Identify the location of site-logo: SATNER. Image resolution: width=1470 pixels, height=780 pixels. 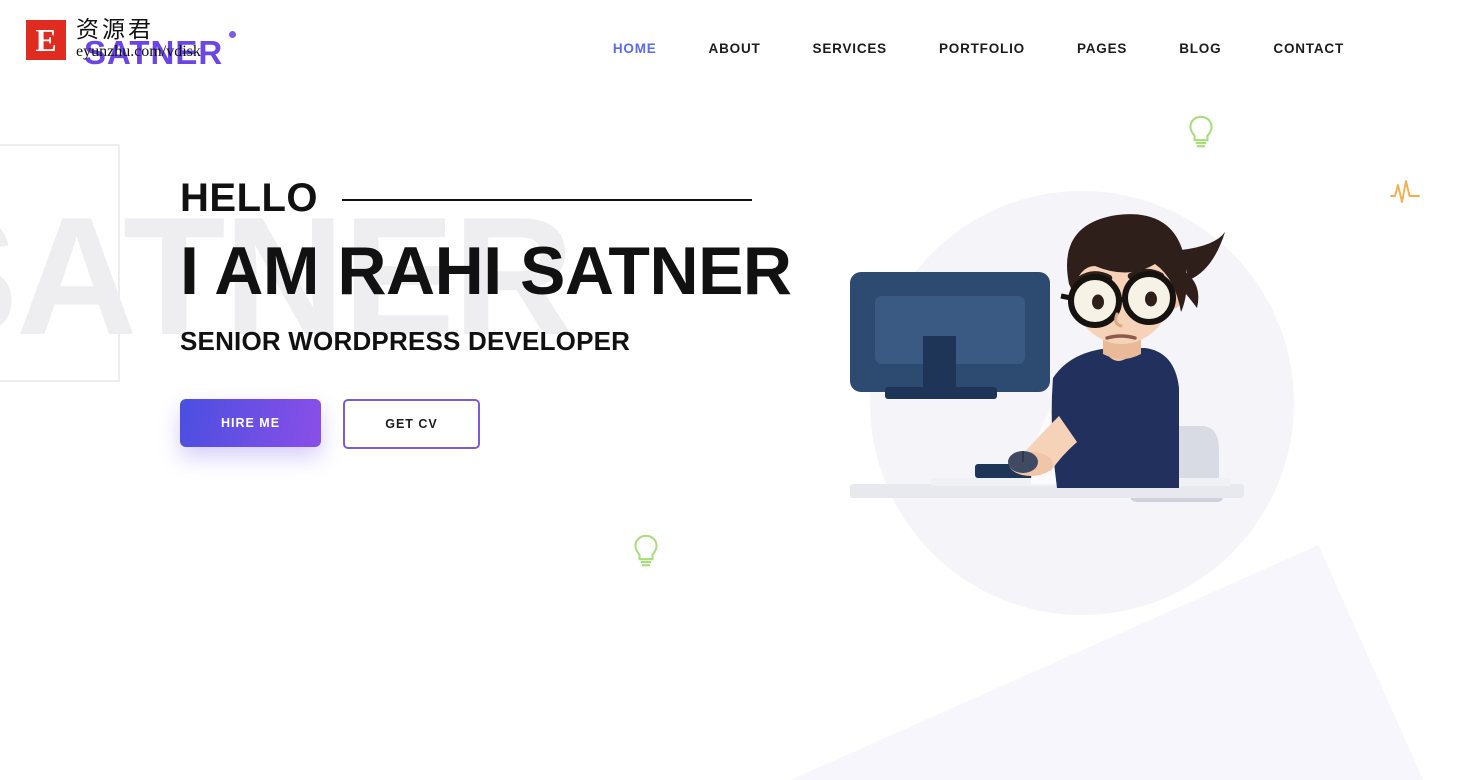
(160, 51).